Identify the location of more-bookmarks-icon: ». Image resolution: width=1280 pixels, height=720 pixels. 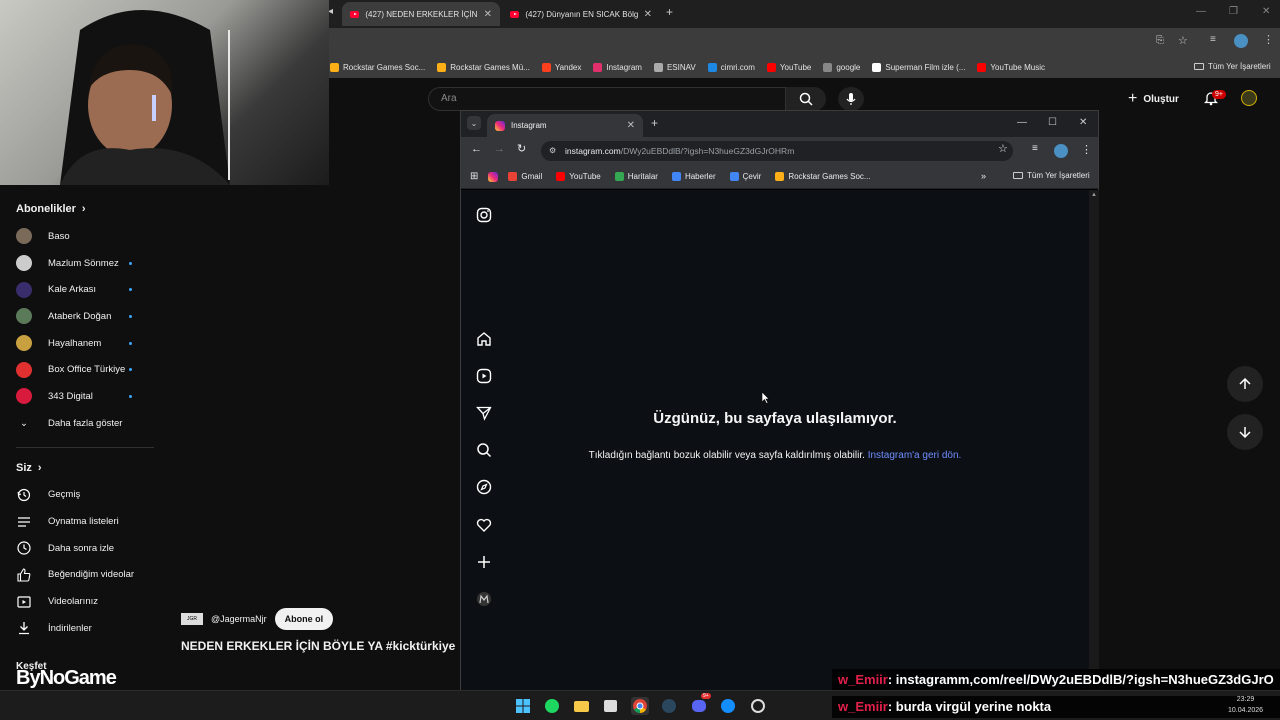
(983, 176).